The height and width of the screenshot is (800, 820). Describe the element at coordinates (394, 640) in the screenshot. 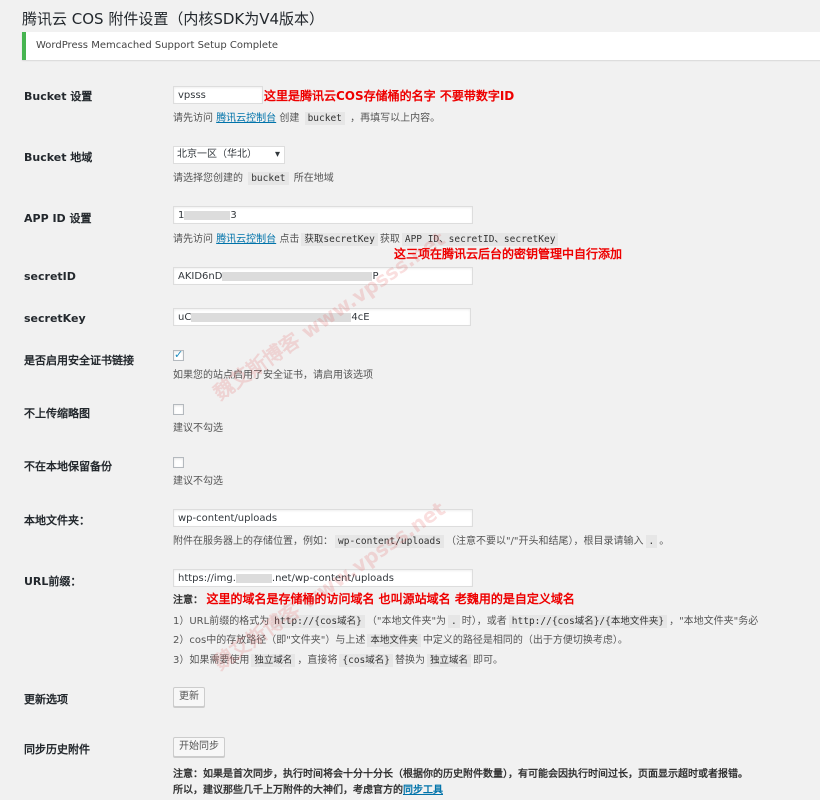

I see `line2-code: 本地文件夹` at that location.